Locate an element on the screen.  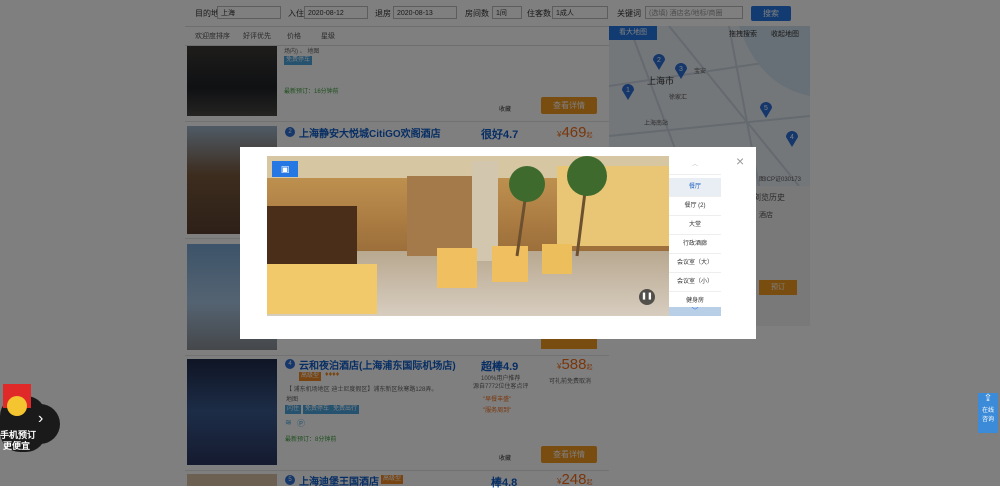
scroll-up-icon: ︿ is located at coordinates (695, 165).